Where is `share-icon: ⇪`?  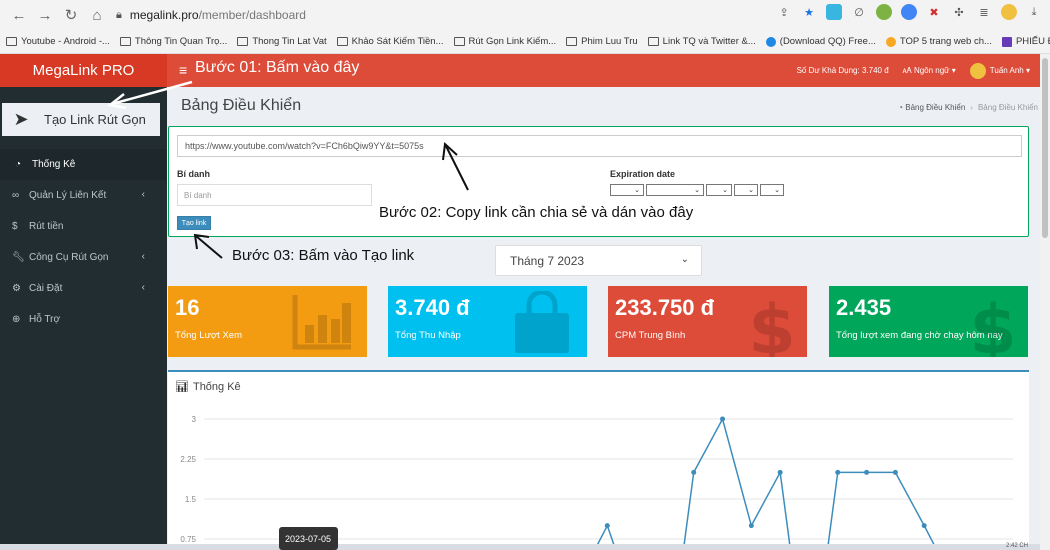
share-icon: ⇪ is located at coordinates (784, 12).